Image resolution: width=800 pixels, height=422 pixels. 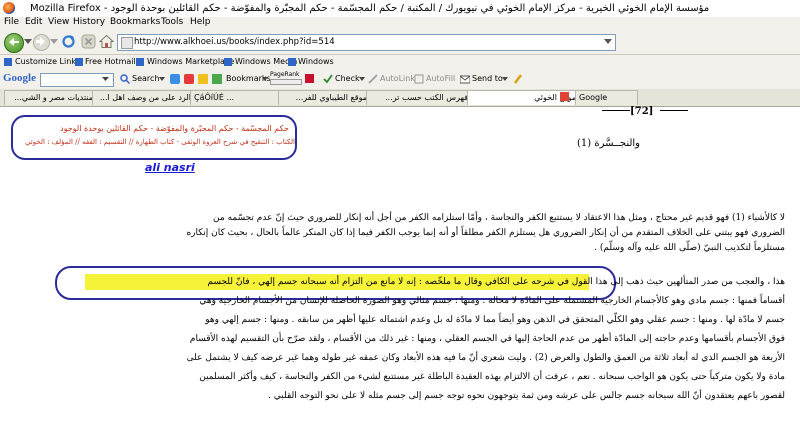 I want to click on menu-bookmarks: Bookmarks, so click(x=135, y=22).